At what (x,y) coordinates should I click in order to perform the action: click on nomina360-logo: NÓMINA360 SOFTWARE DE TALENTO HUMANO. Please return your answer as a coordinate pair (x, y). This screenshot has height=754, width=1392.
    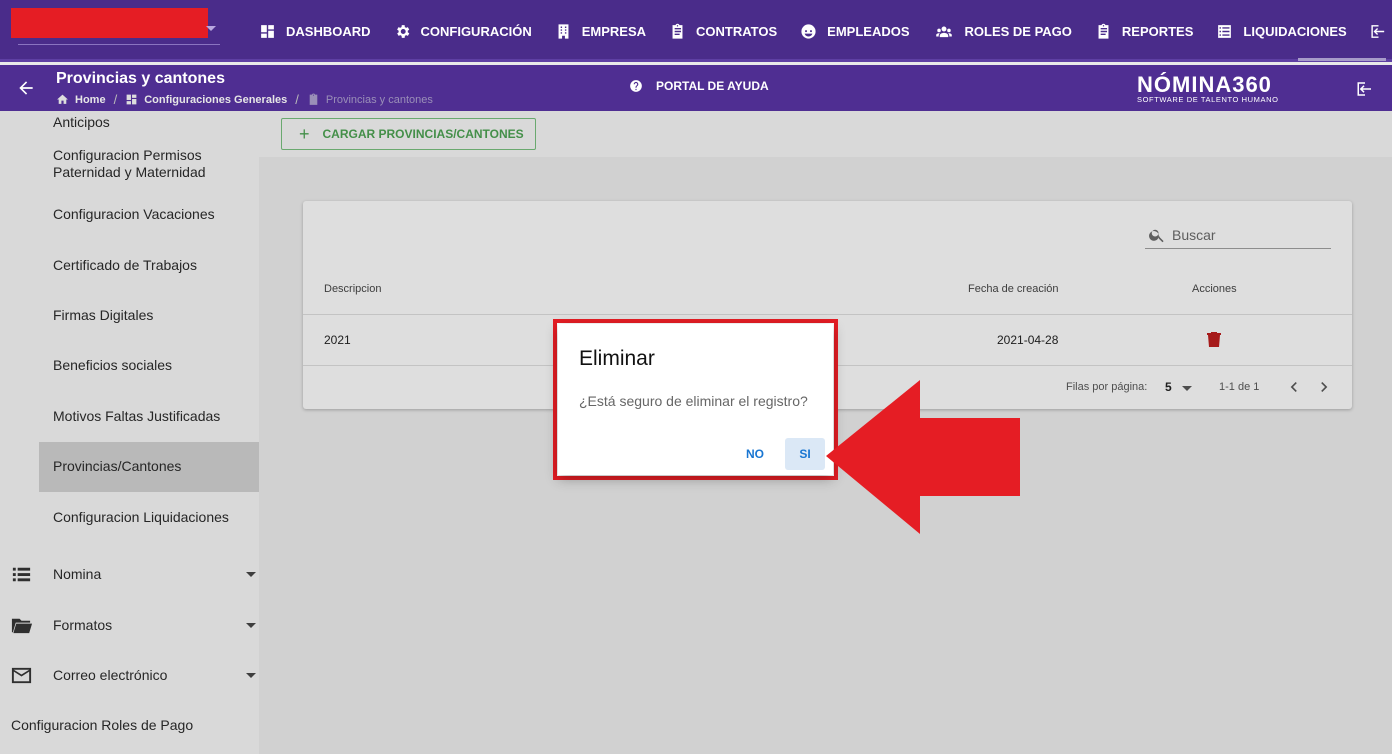
    Looking at the image, I should click on (1208, 89).